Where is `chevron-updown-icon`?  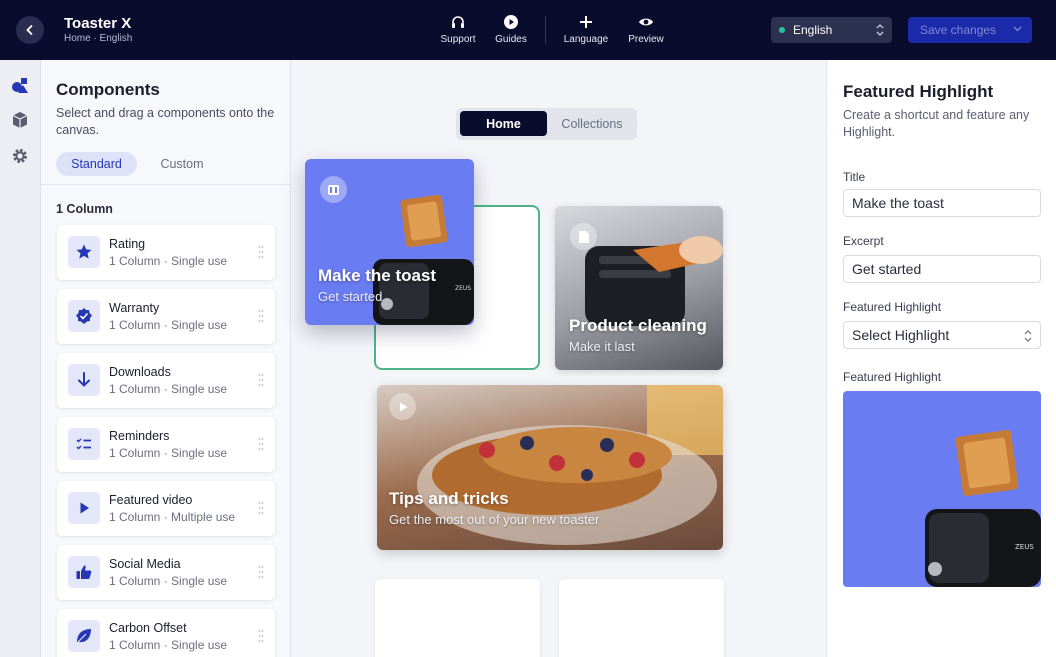 chevron-updown-icon is located at coordinates (1028, 336).